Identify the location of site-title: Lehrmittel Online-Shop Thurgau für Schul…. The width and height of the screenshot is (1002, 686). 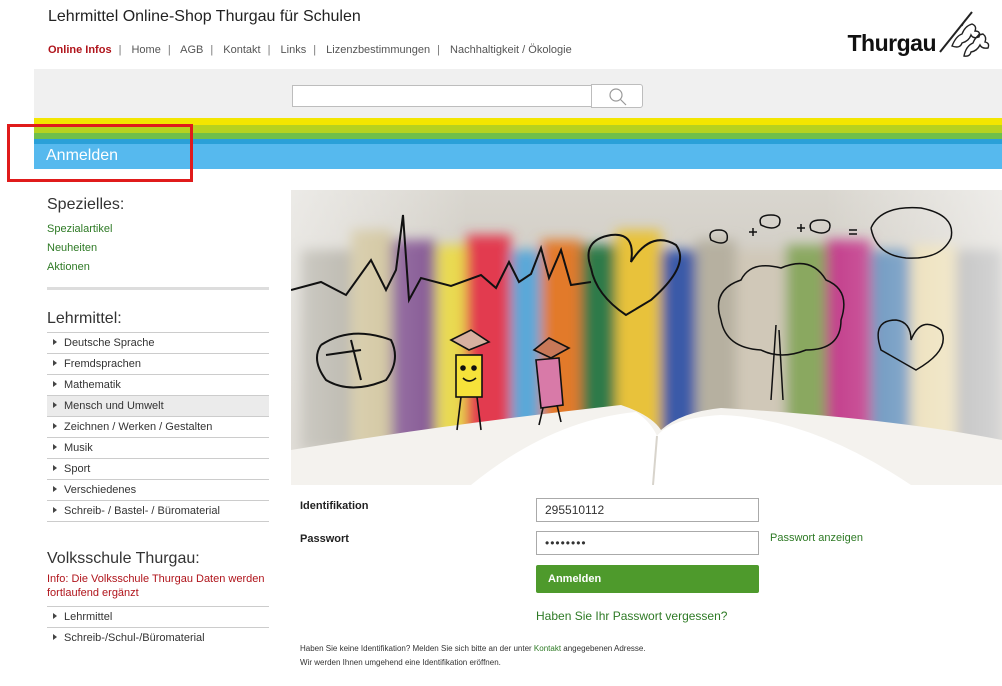
(204, 16).